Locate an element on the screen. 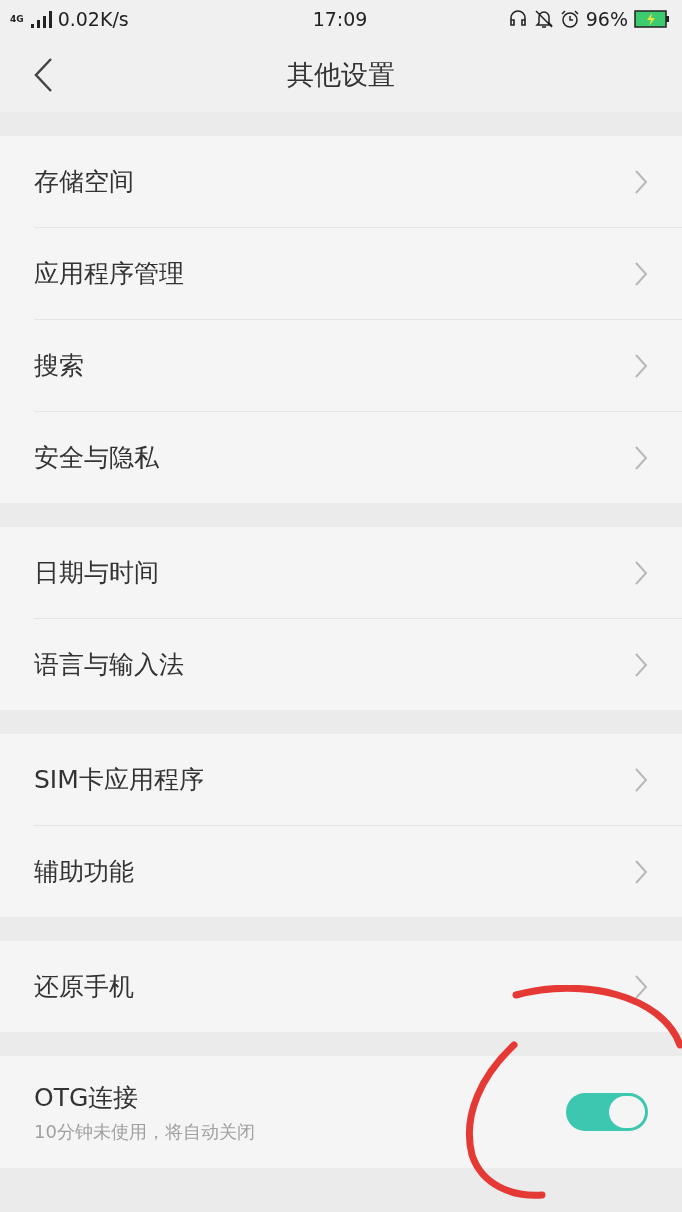 This screenshot has height=1212, width=682. page-title: 其他设置 is located at coordinates (341, 75).